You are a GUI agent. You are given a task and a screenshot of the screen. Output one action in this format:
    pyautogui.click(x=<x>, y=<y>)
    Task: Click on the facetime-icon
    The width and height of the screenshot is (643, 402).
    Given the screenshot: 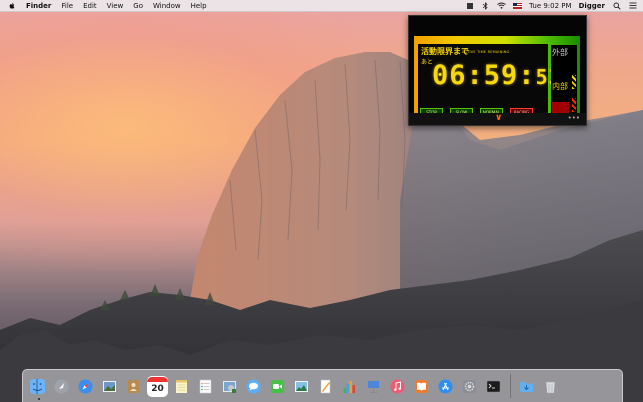 What is the action you would take?
    pyautogui.click(x=277, y=386)
    